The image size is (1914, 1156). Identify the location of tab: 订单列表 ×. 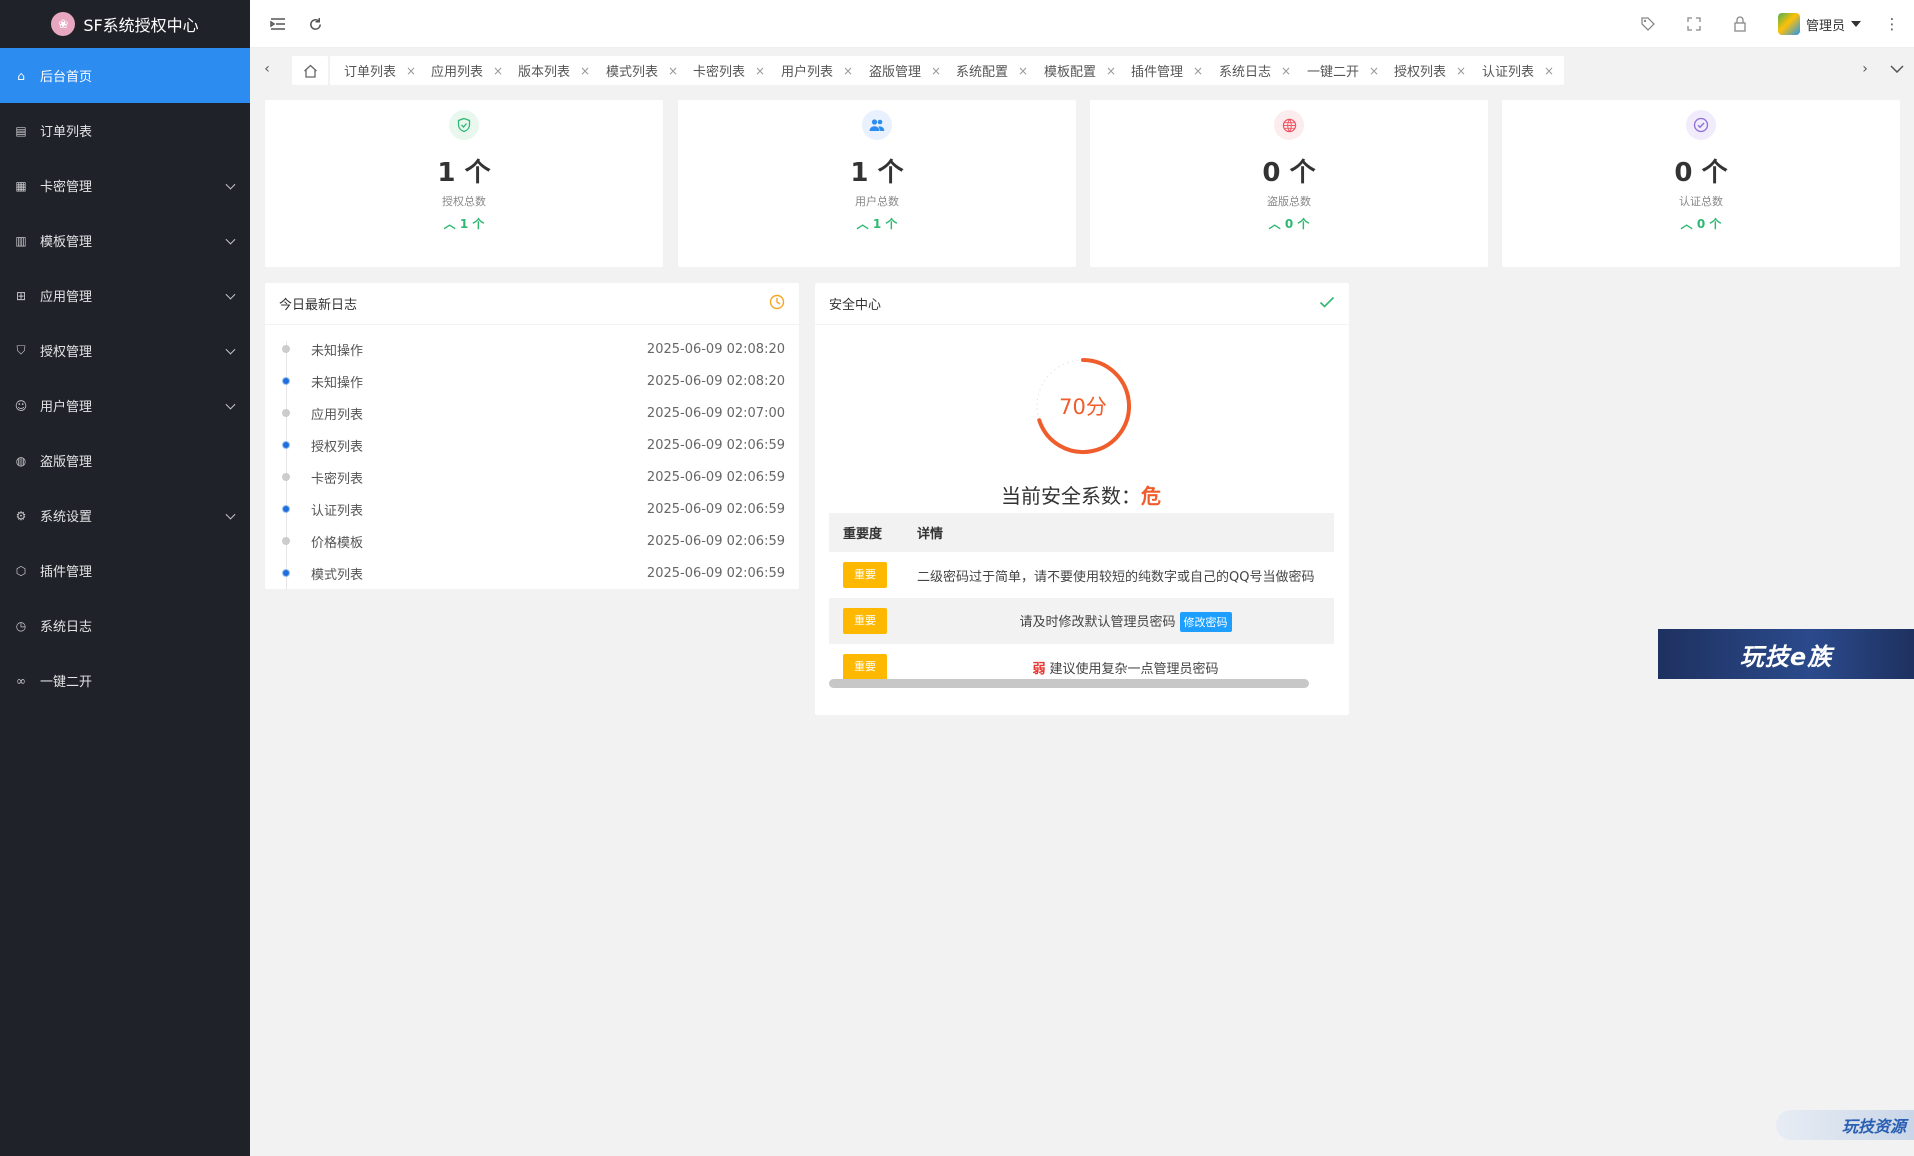
(378, 70).